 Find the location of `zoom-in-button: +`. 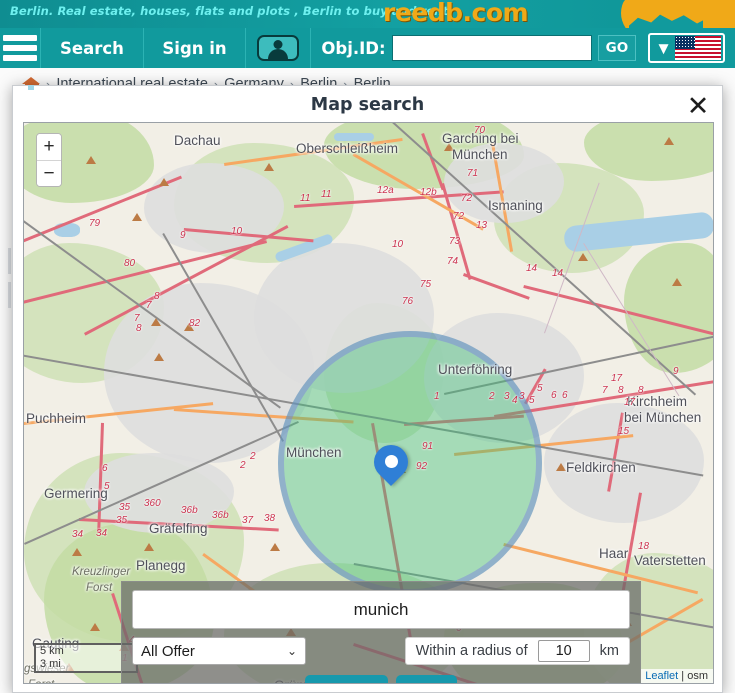

zoom-in-button: + is located at coordinates (49, 147).